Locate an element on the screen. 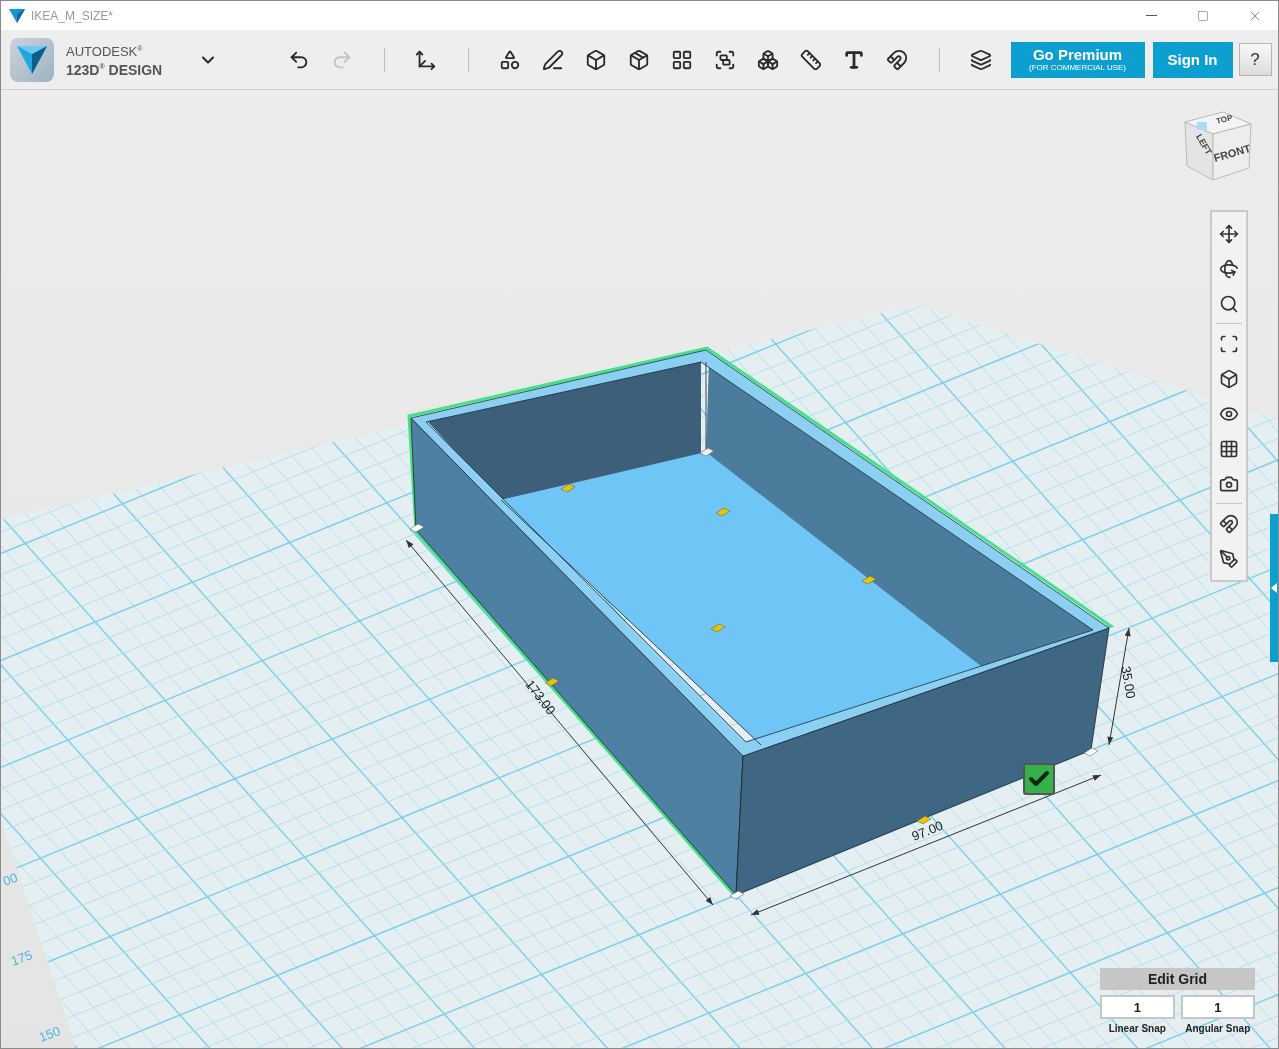 The image size is (1279, 1049). window-title: IKEA_M_SIZE* is located at coordinates (73, 15).